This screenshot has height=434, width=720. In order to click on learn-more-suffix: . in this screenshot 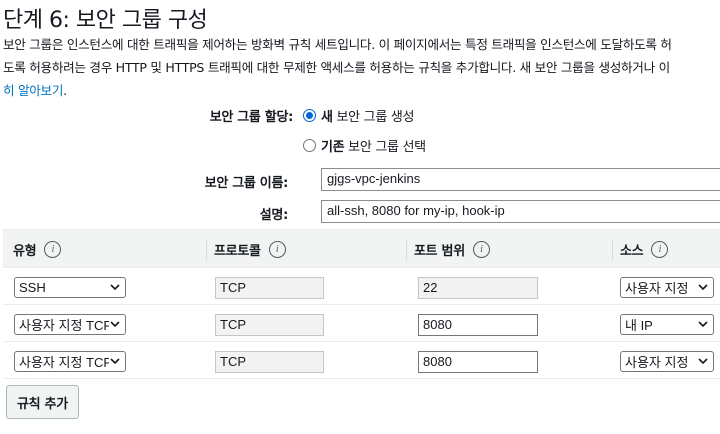, I will do `click(65, 90)`.